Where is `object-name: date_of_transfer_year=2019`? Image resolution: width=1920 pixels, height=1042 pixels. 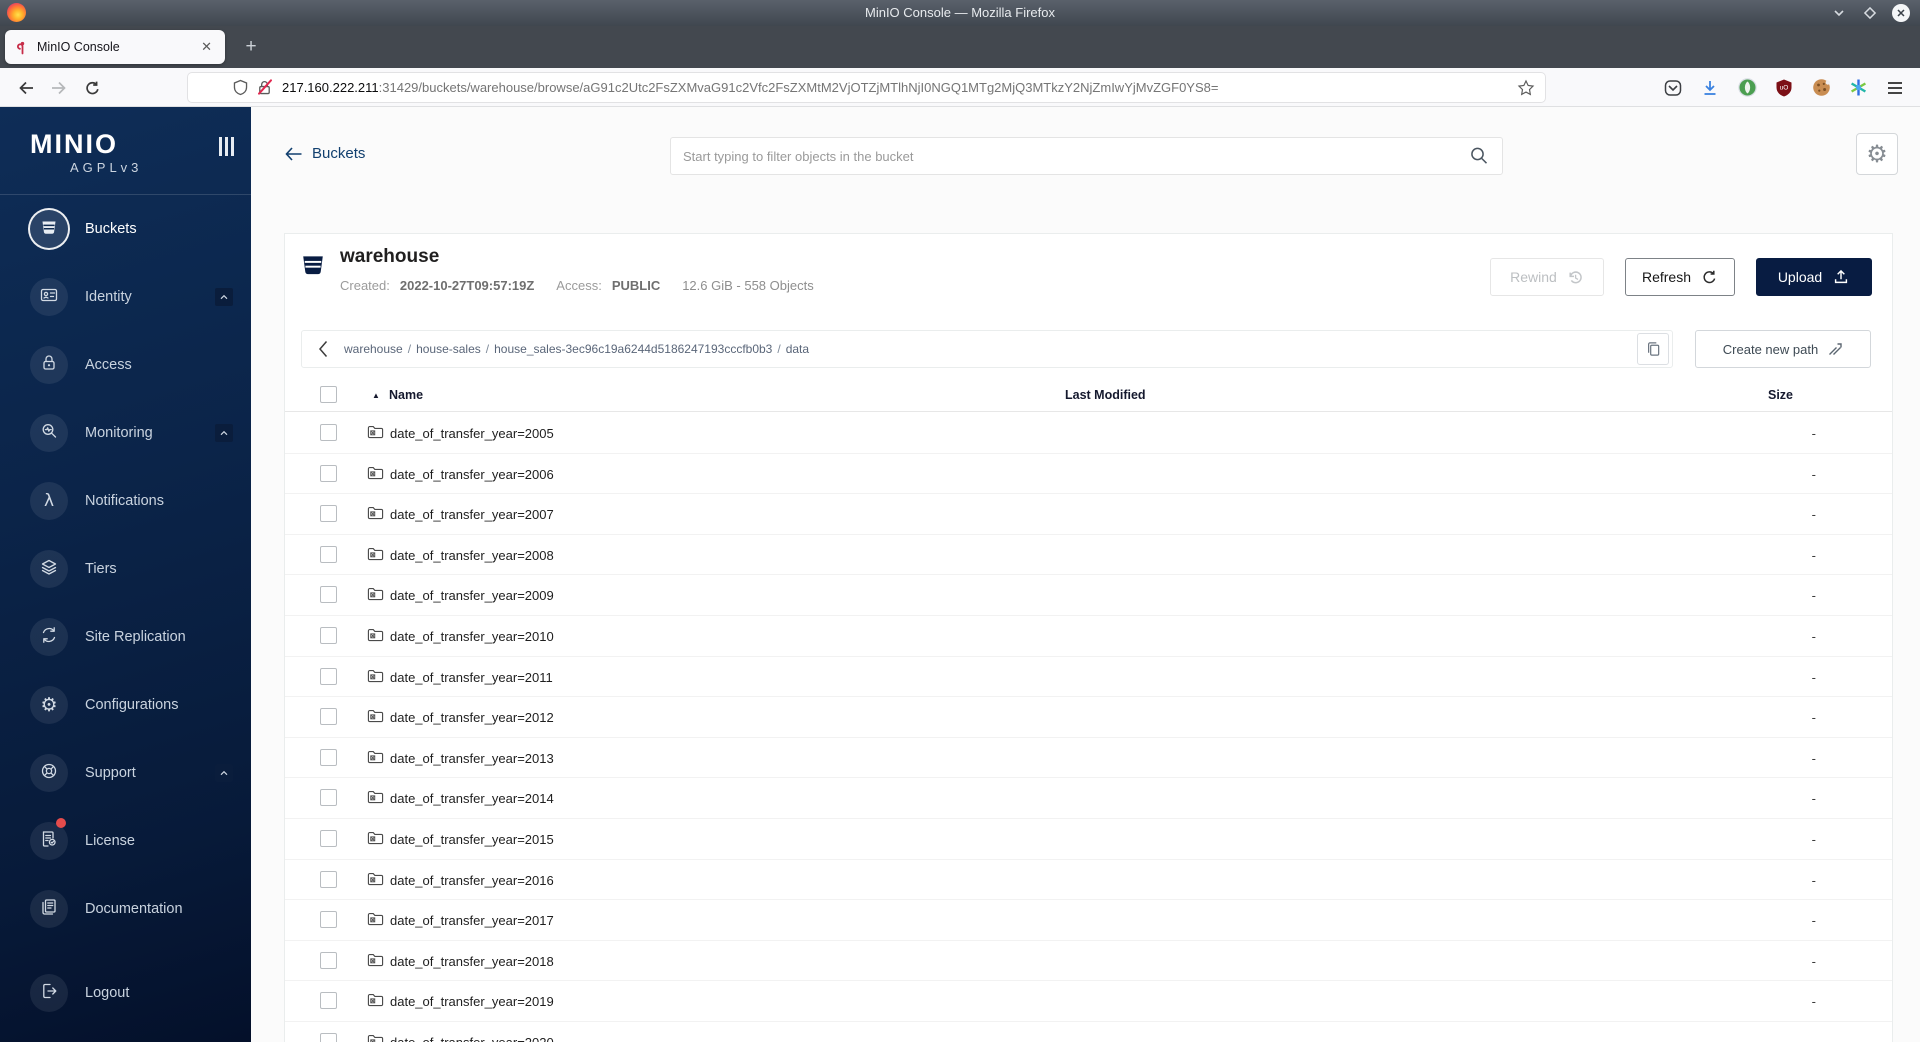 object-name: date_of_transfer_year=2019 is located at coordinates (472, 1001).